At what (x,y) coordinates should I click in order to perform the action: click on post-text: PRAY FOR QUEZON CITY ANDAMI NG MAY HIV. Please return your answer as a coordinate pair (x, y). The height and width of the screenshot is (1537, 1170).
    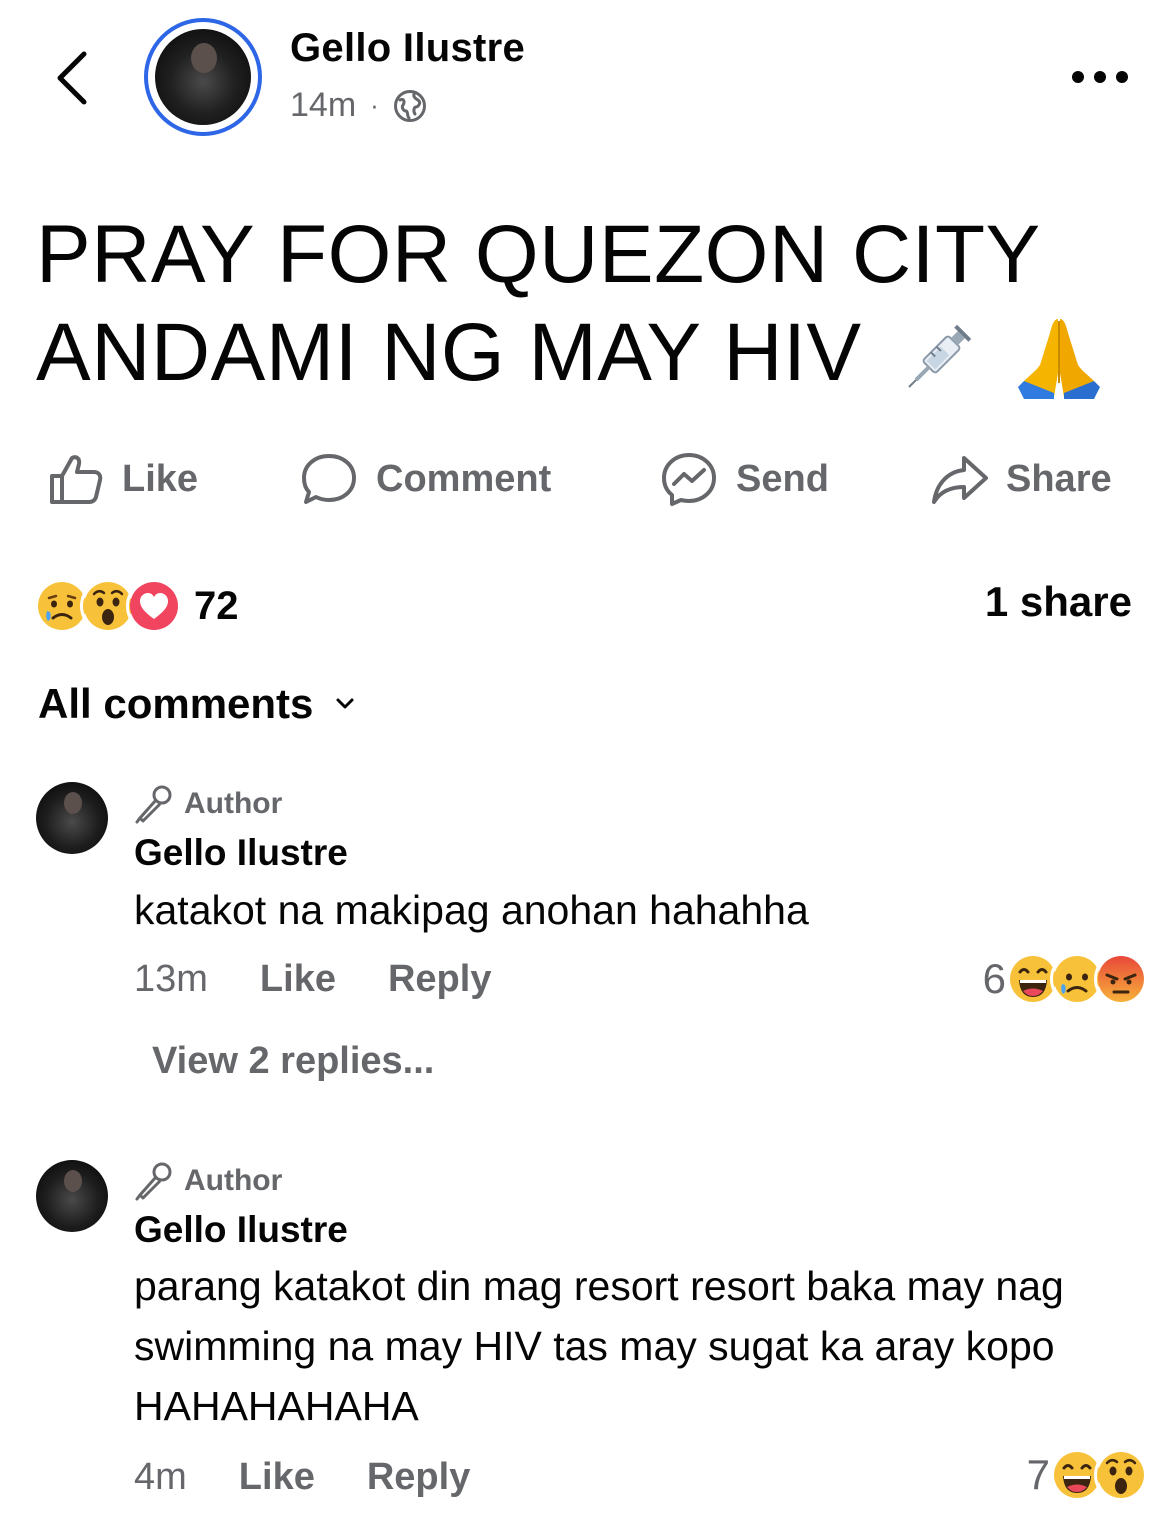
    Looking at the image, I should click on (591, 304).